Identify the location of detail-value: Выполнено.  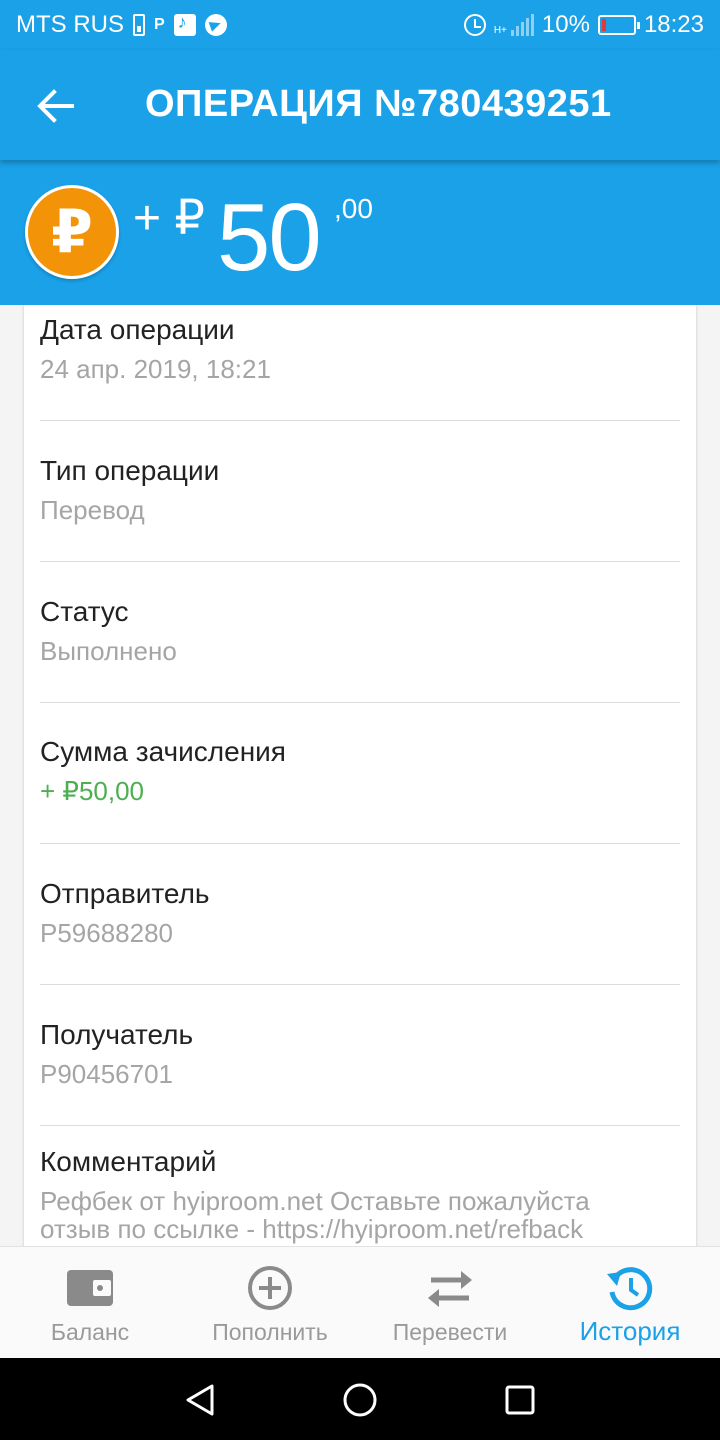
(108, 651).